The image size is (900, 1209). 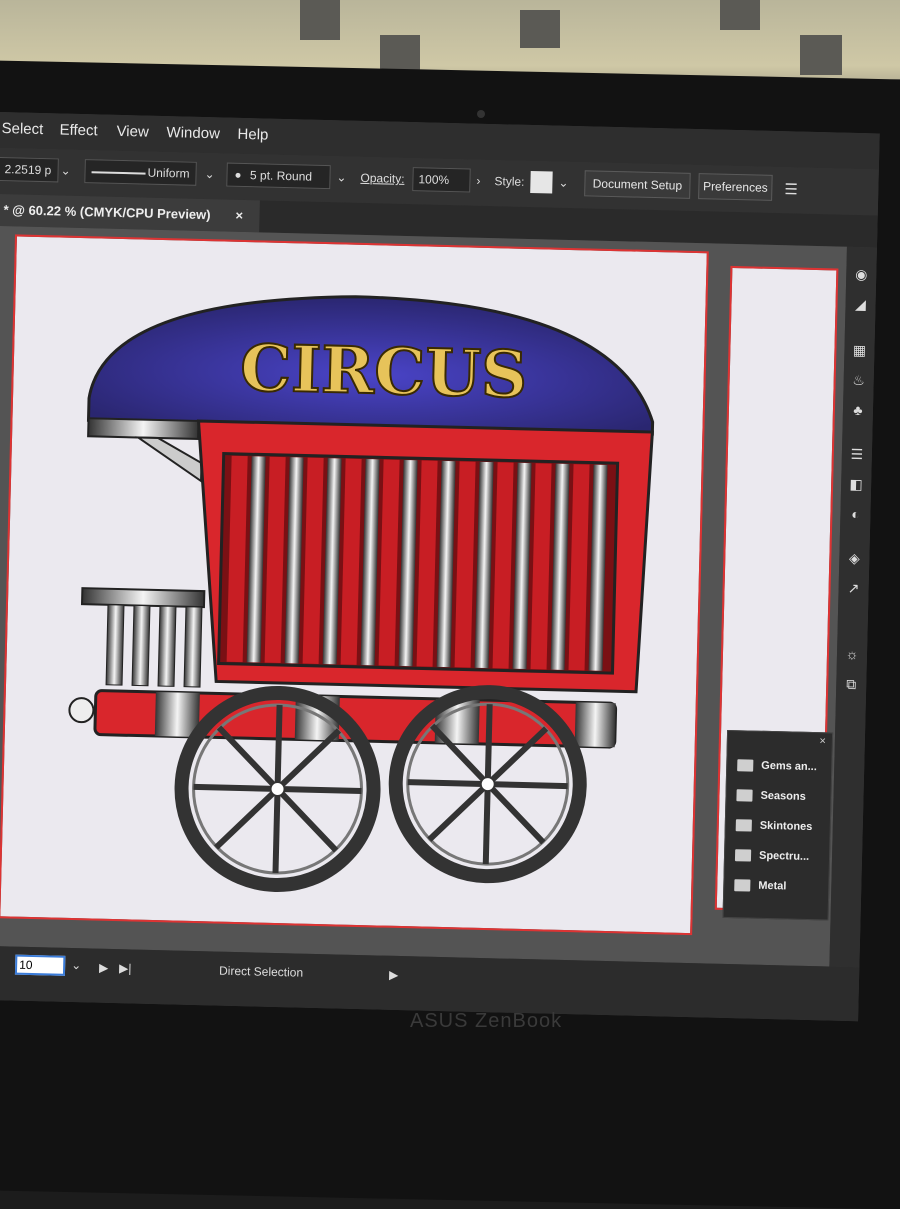 I want to click on style-label: Style:, so click(x=509, y=181).